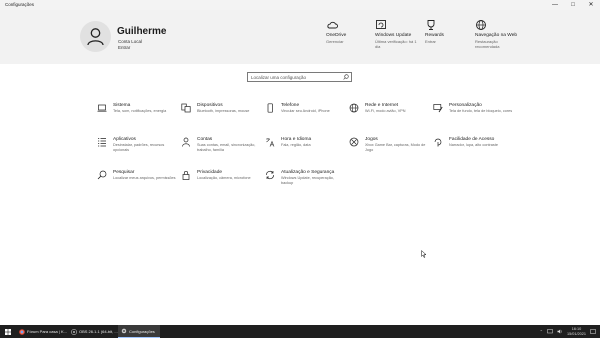  I want to click on category-description: Tela, som, notificações, energia, so click(140, 111).